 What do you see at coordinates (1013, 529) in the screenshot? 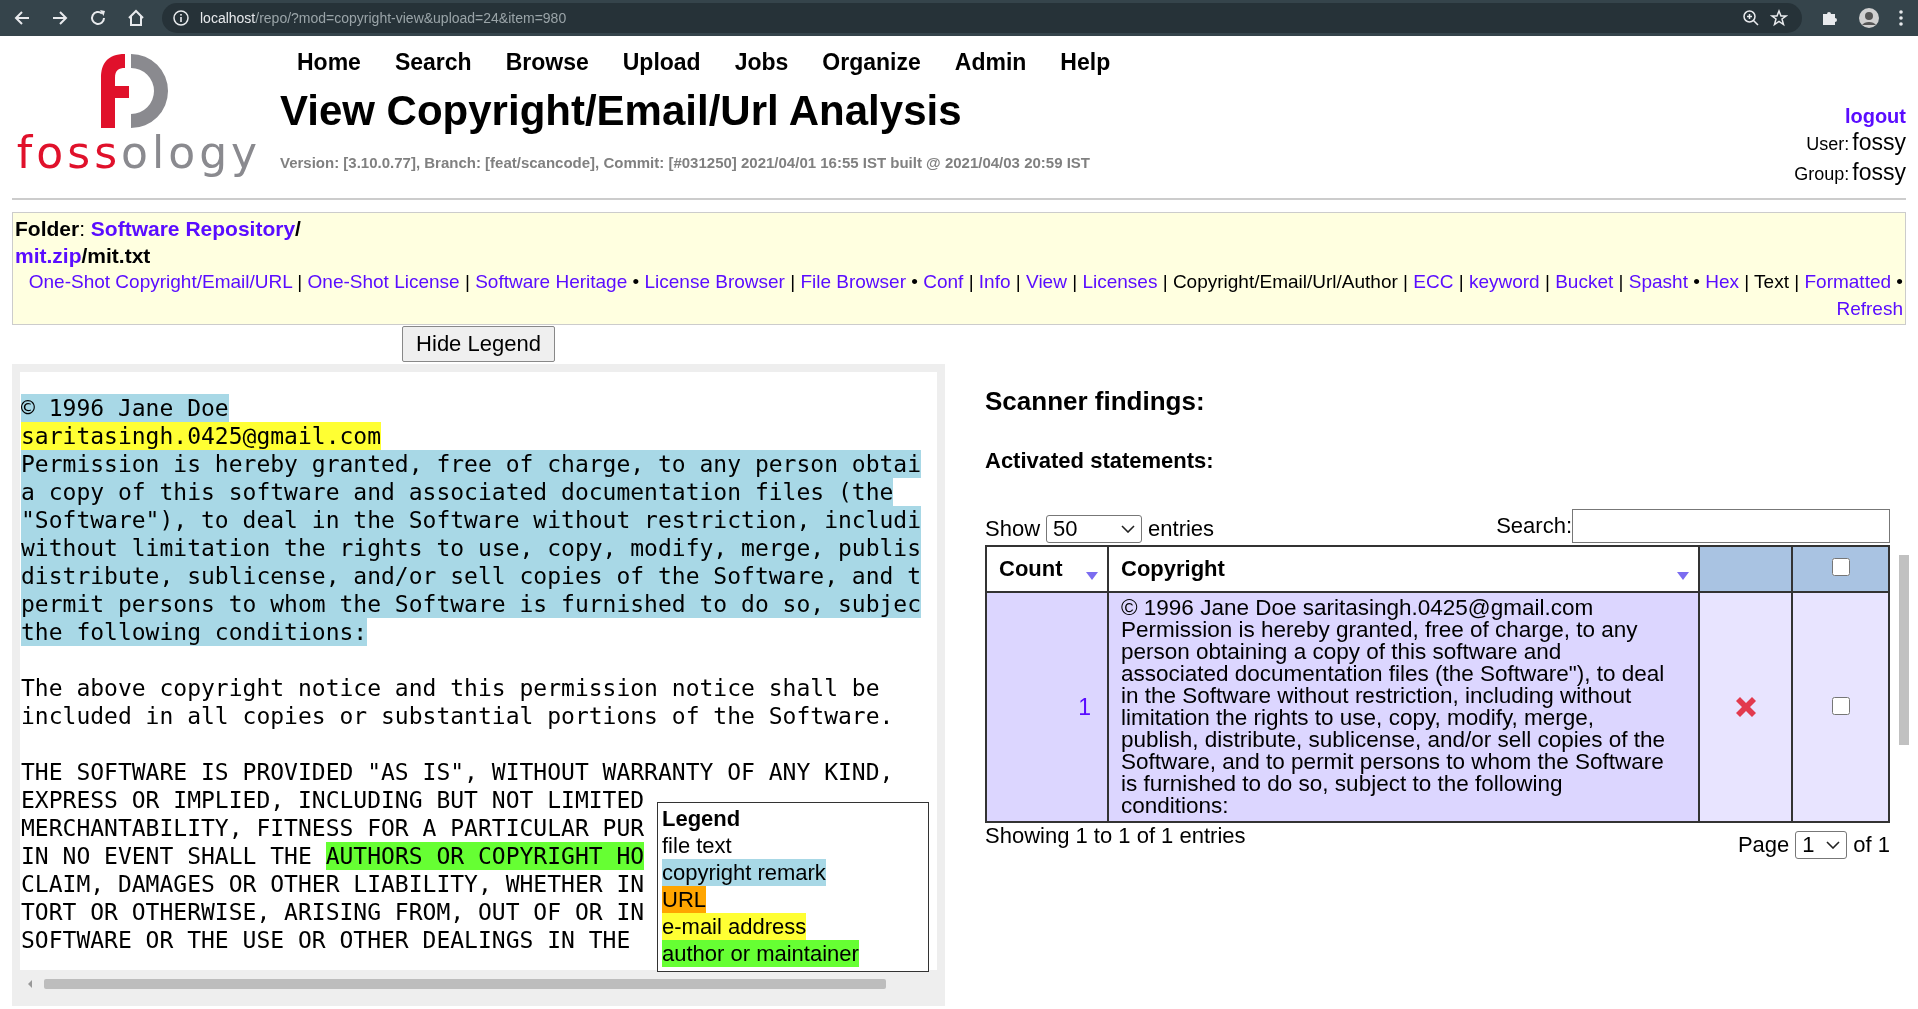
I see `show-label: Show` at bounding box center [1013, 529].